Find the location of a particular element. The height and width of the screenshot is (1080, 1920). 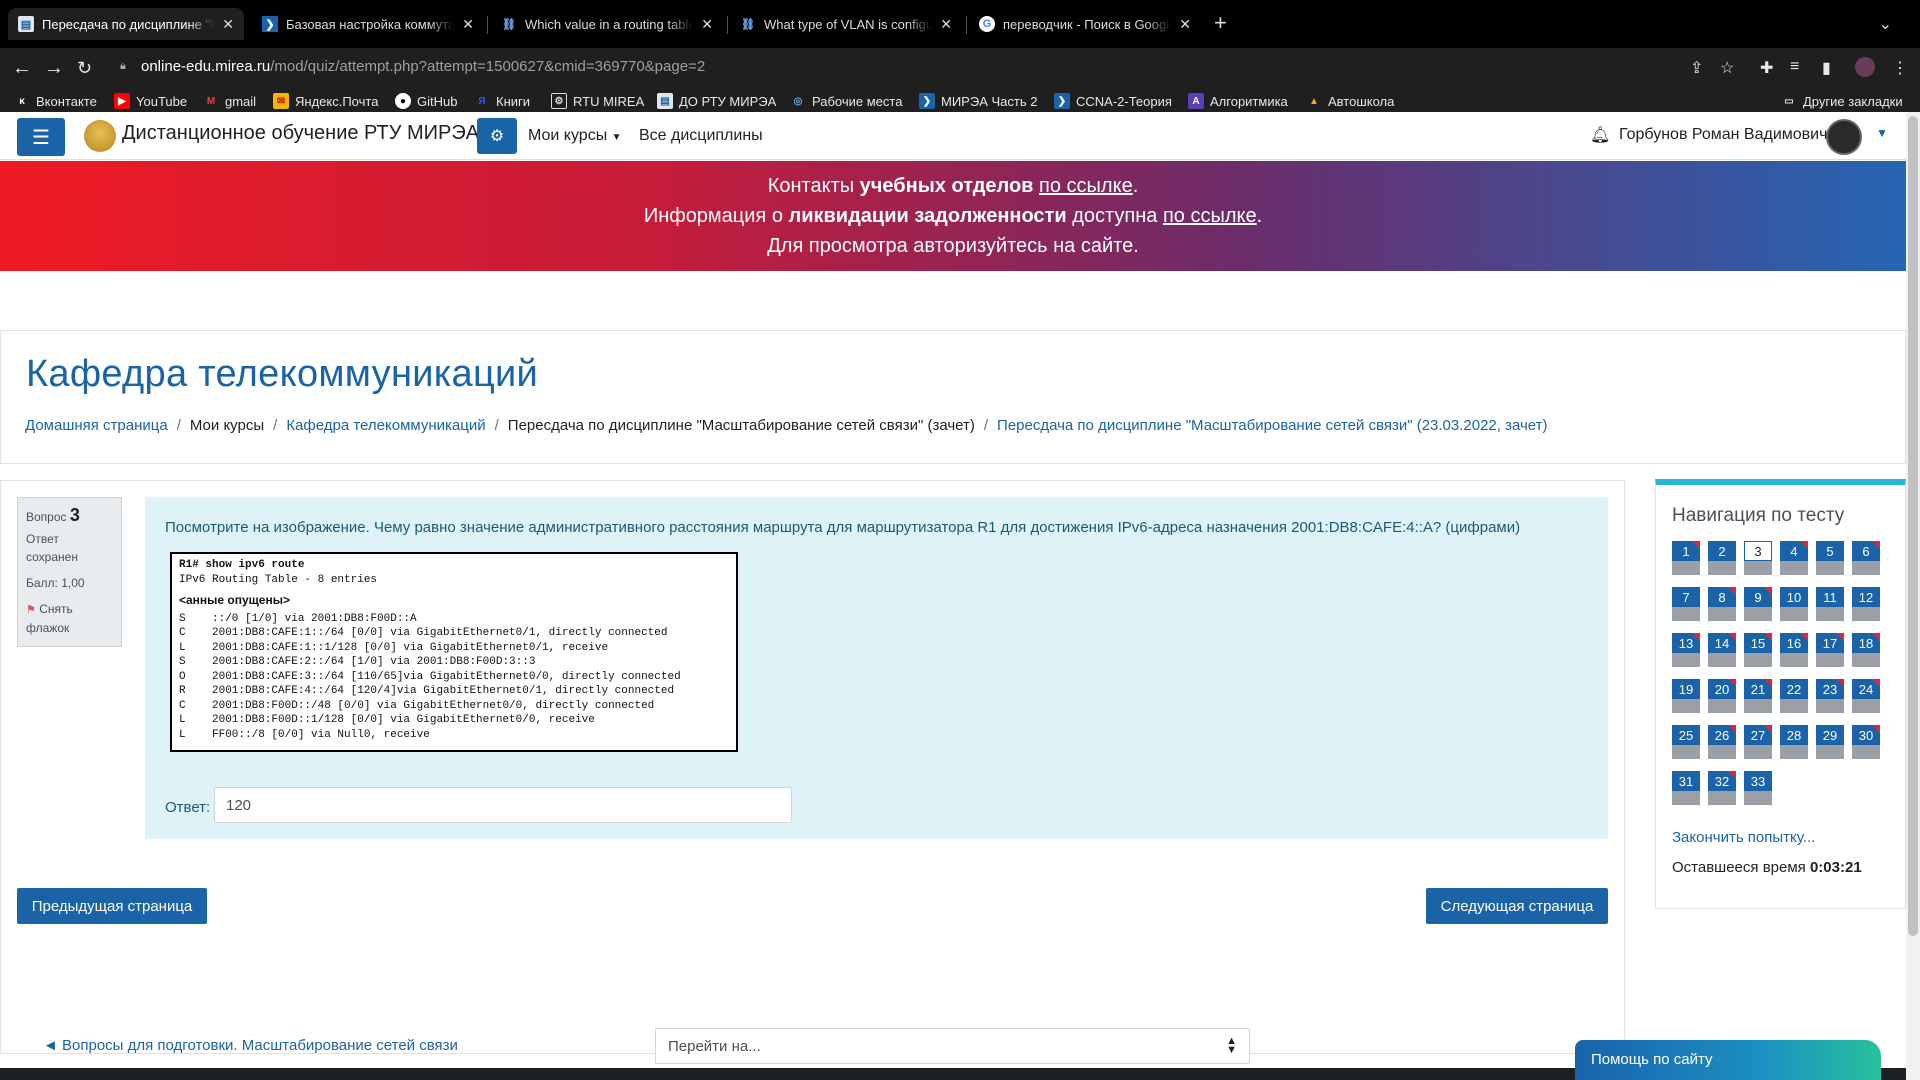

bookmark-vk: ᴋ Вконтакте is located at coordinates (55, 101).